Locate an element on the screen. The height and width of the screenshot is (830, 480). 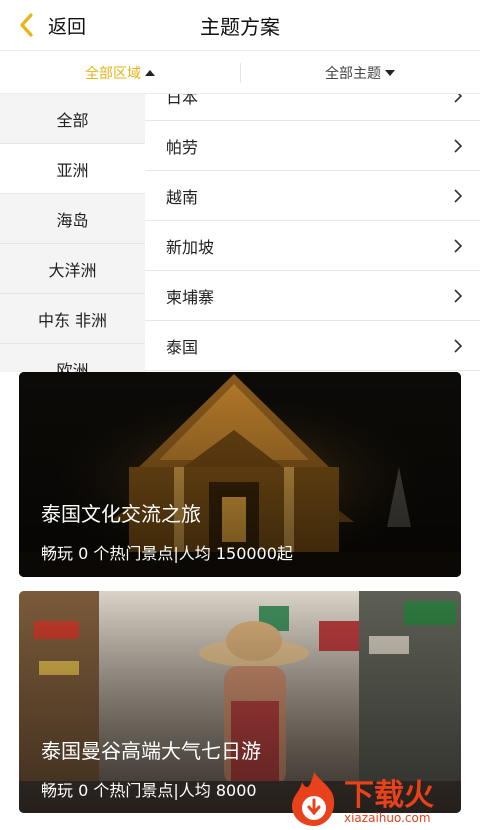
caret-down-icon is located at coordinates (390, 73).